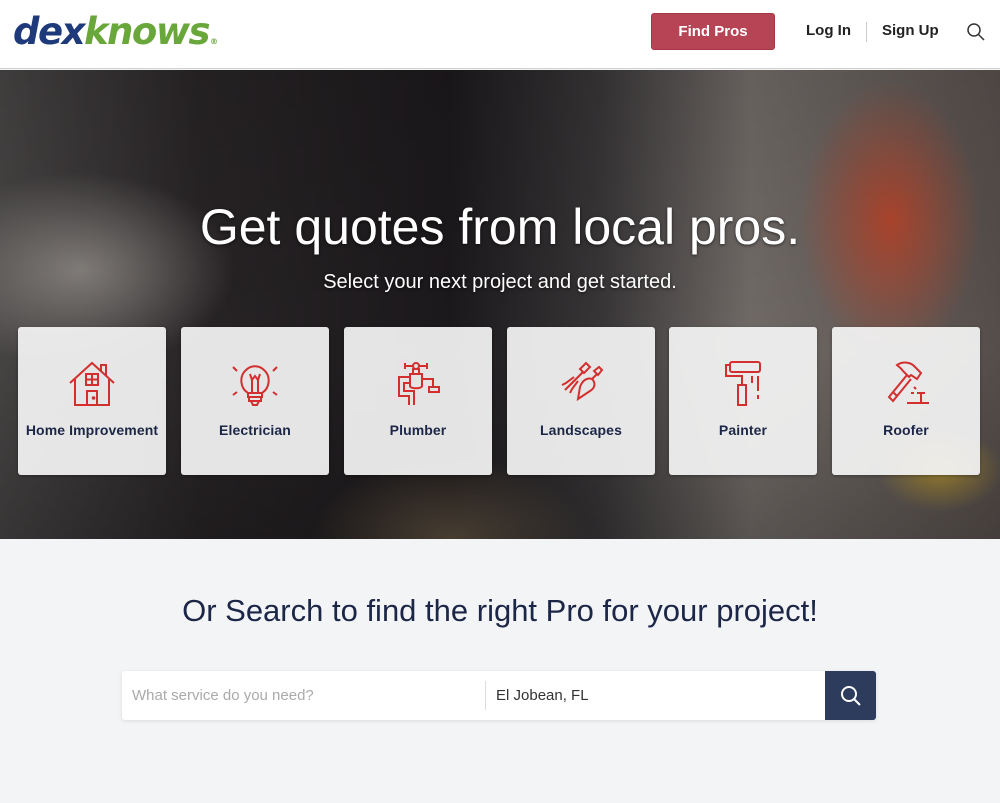  I want to click on category-roofer: Roofer, so click(906, 401).